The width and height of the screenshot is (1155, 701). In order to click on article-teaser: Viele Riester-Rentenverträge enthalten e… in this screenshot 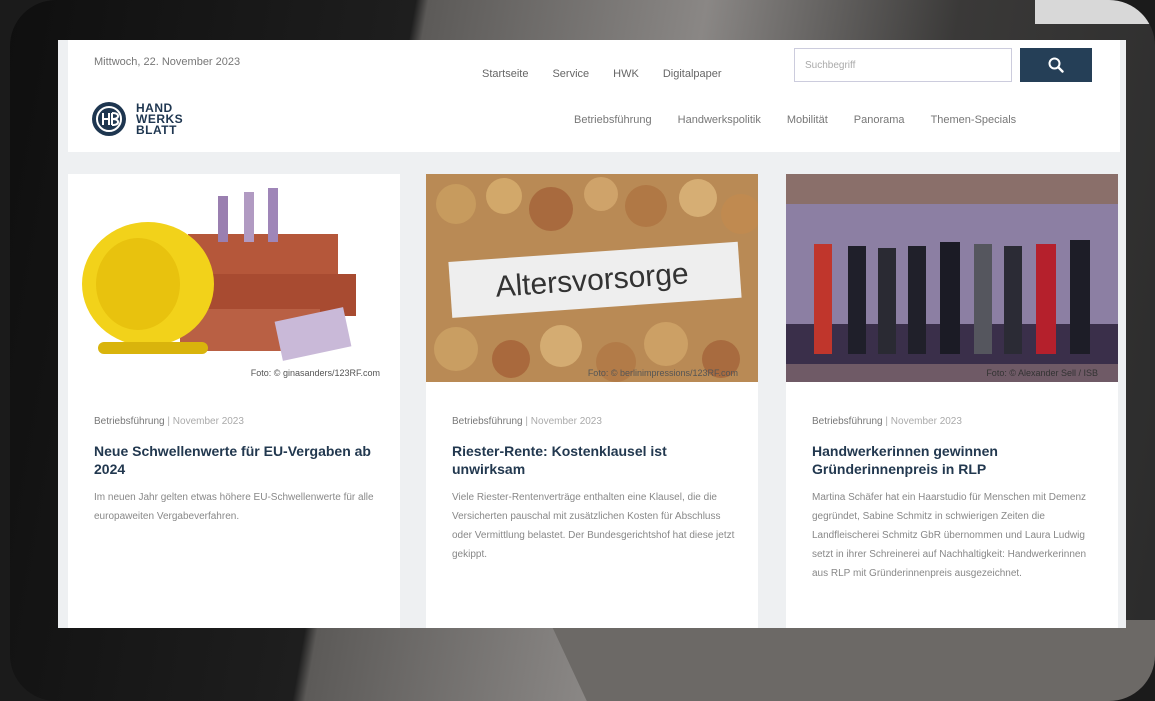, I will do `click(593, 526)`.